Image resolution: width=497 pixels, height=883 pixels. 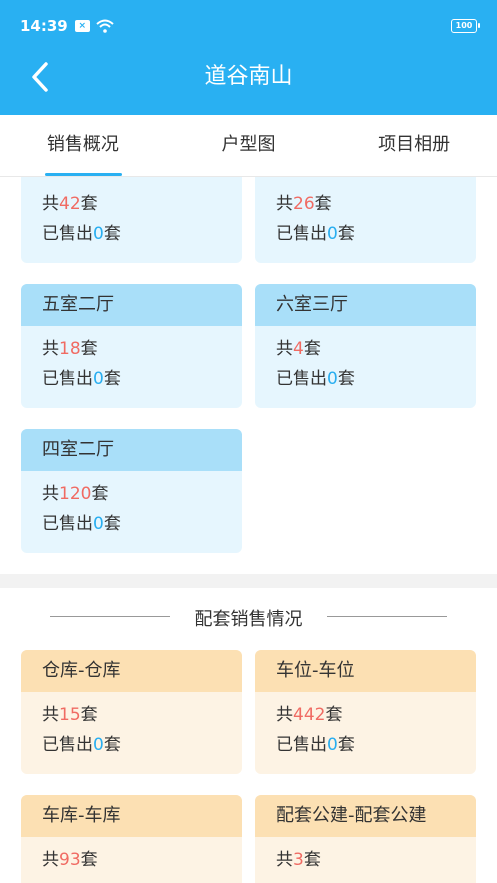 I want to click on housing-card: 四室二厅 共120套 已售出0套, so click(x=131, y=491).